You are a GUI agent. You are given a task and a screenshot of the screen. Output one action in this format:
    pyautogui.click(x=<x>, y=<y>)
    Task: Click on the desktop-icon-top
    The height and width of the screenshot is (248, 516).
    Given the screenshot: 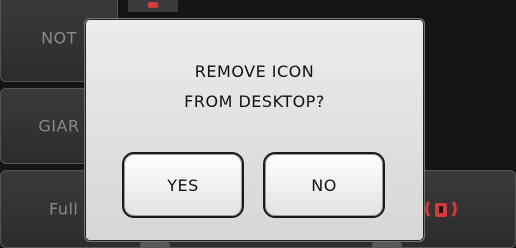 What is the action you would take?
    pyautogui.click(x=153, y=6)
    